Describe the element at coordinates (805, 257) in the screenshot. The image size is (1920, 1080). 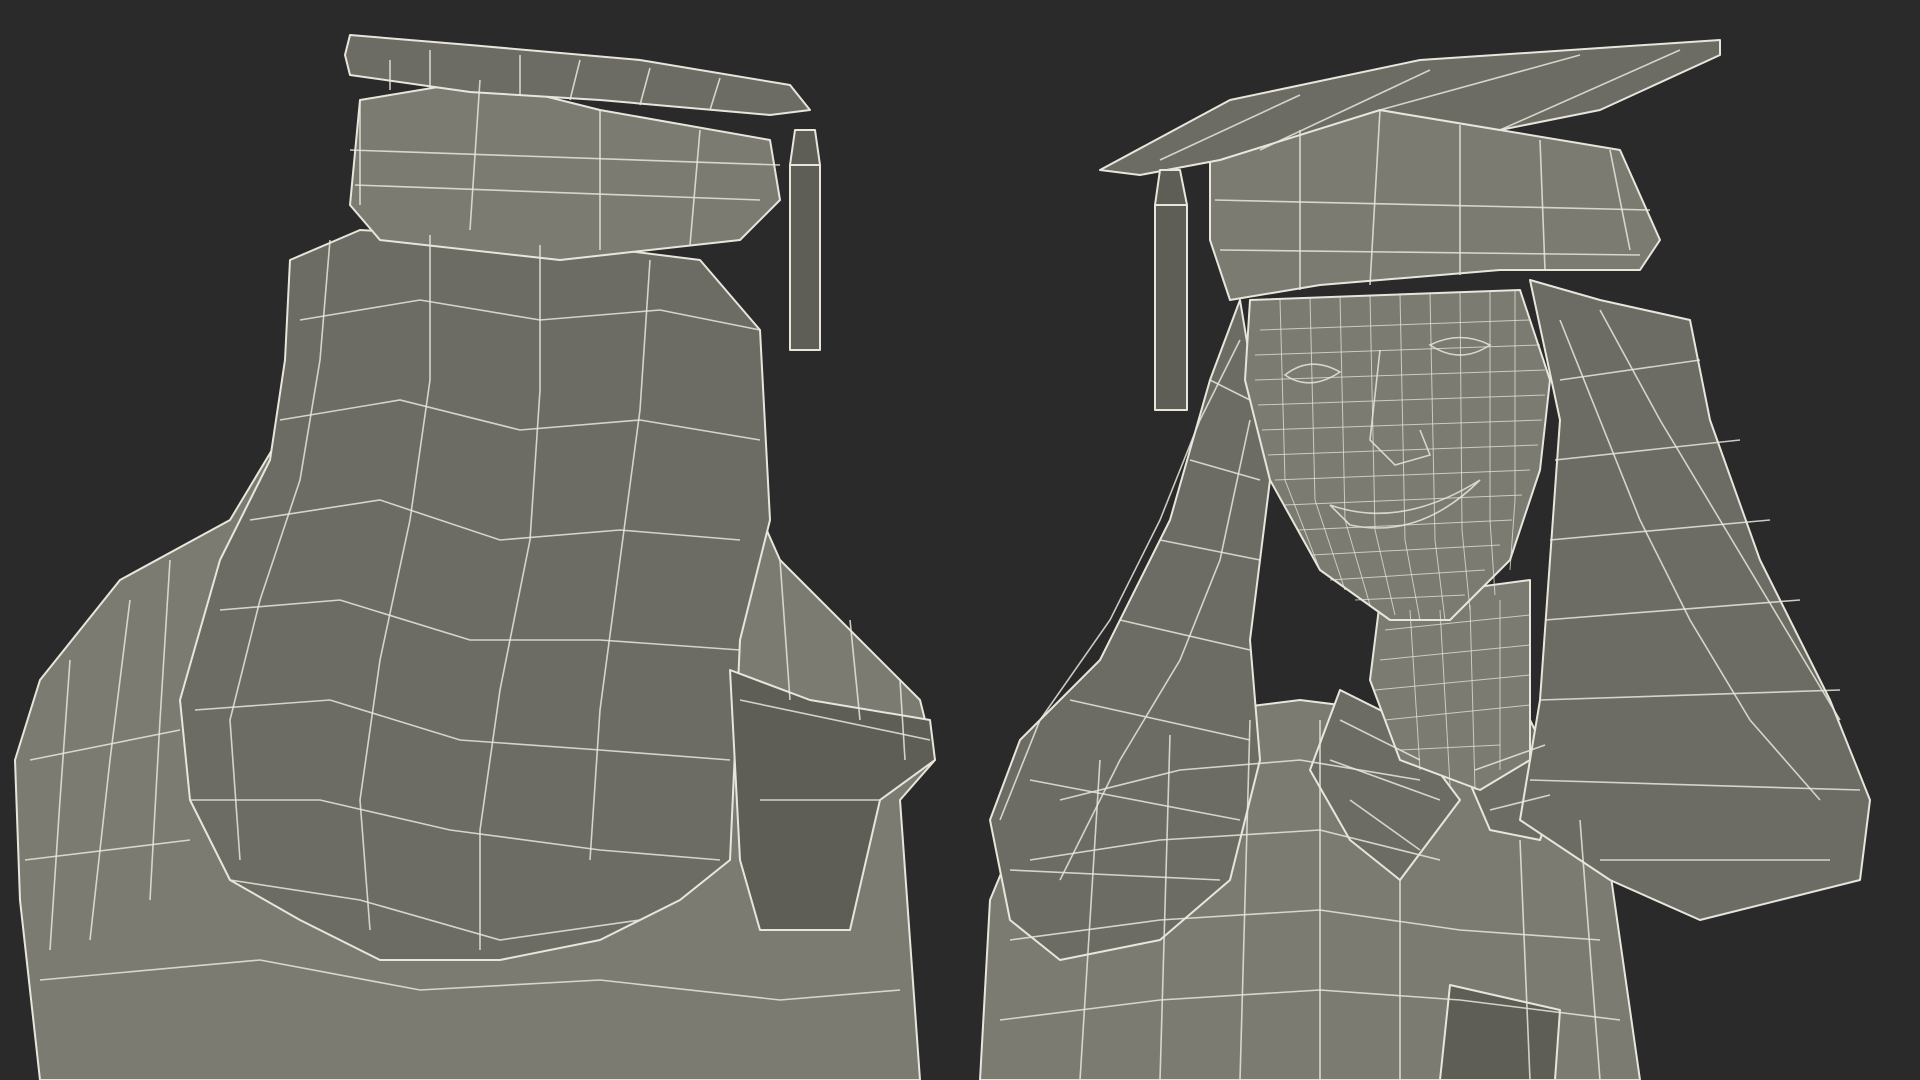
I see `back-tassel` at that location.